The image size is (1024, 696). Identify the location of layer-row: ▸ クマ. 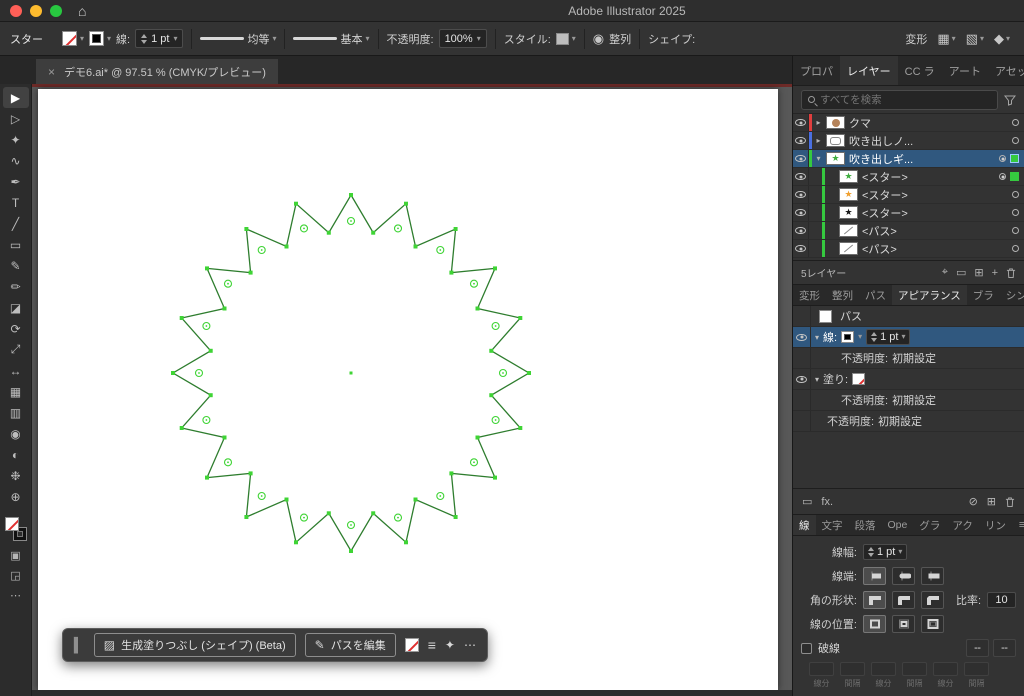
(908, 123).